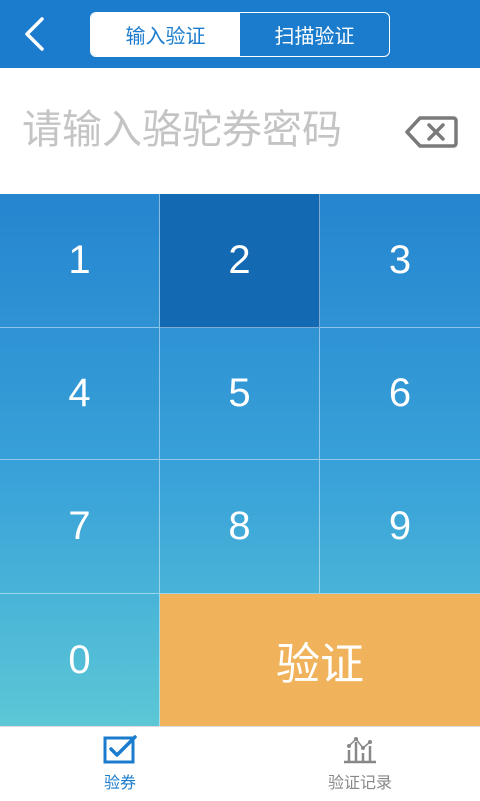  I want to click on nav-label-verify-coupon: 验券, so click(119, 782).